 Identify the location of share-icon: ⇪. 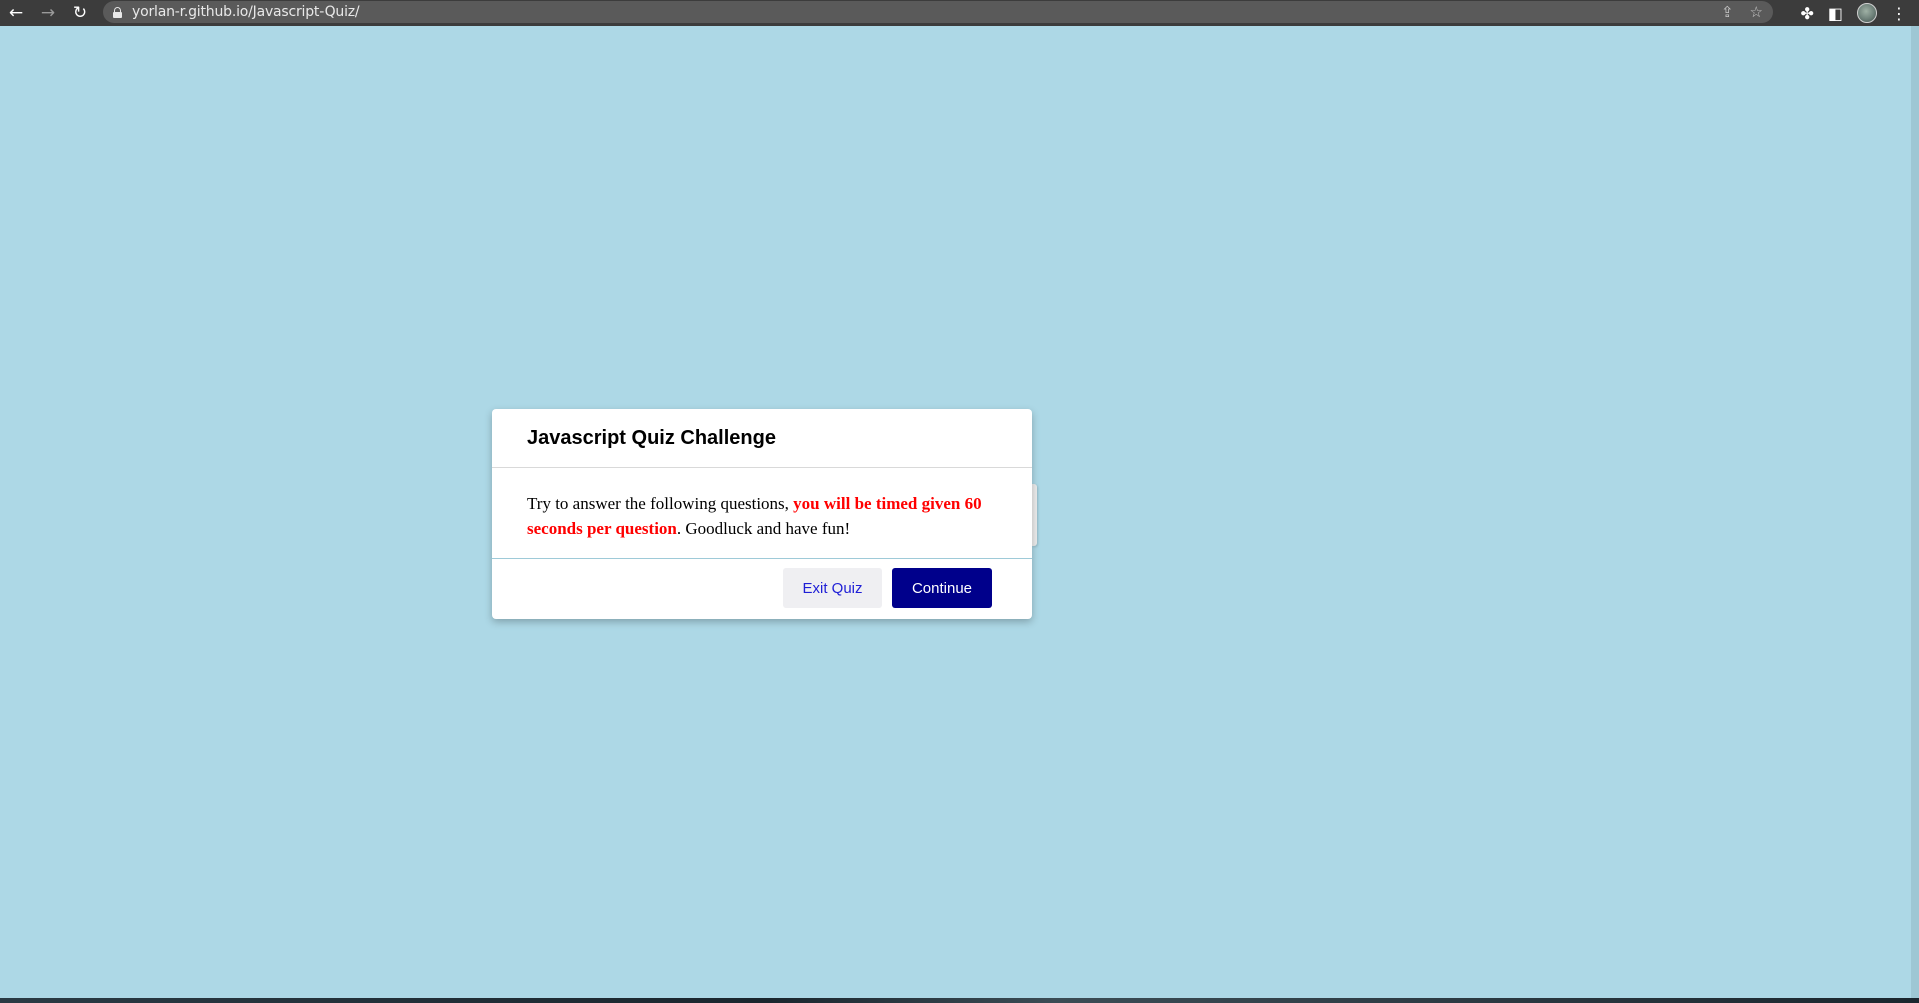
(1727, 12).